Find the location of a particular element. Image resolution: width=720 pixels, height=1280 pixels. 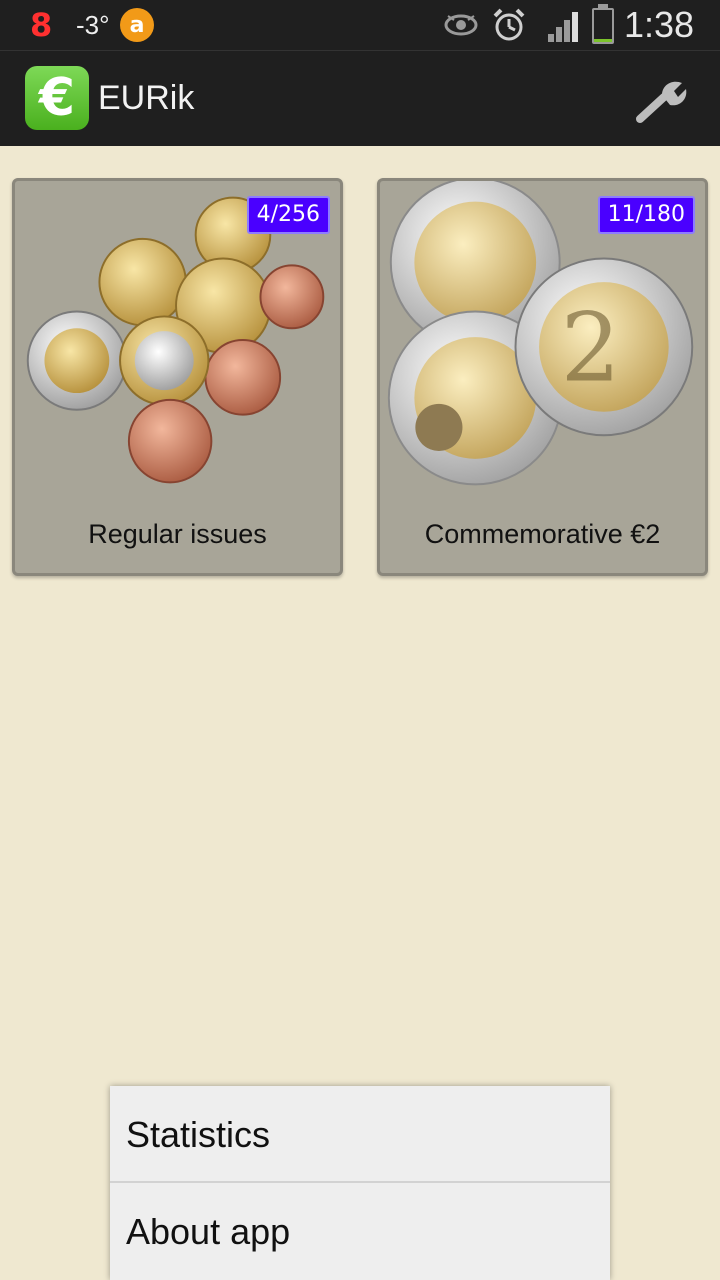

euro-logo-icon: € is located at coordinates (57, 98).